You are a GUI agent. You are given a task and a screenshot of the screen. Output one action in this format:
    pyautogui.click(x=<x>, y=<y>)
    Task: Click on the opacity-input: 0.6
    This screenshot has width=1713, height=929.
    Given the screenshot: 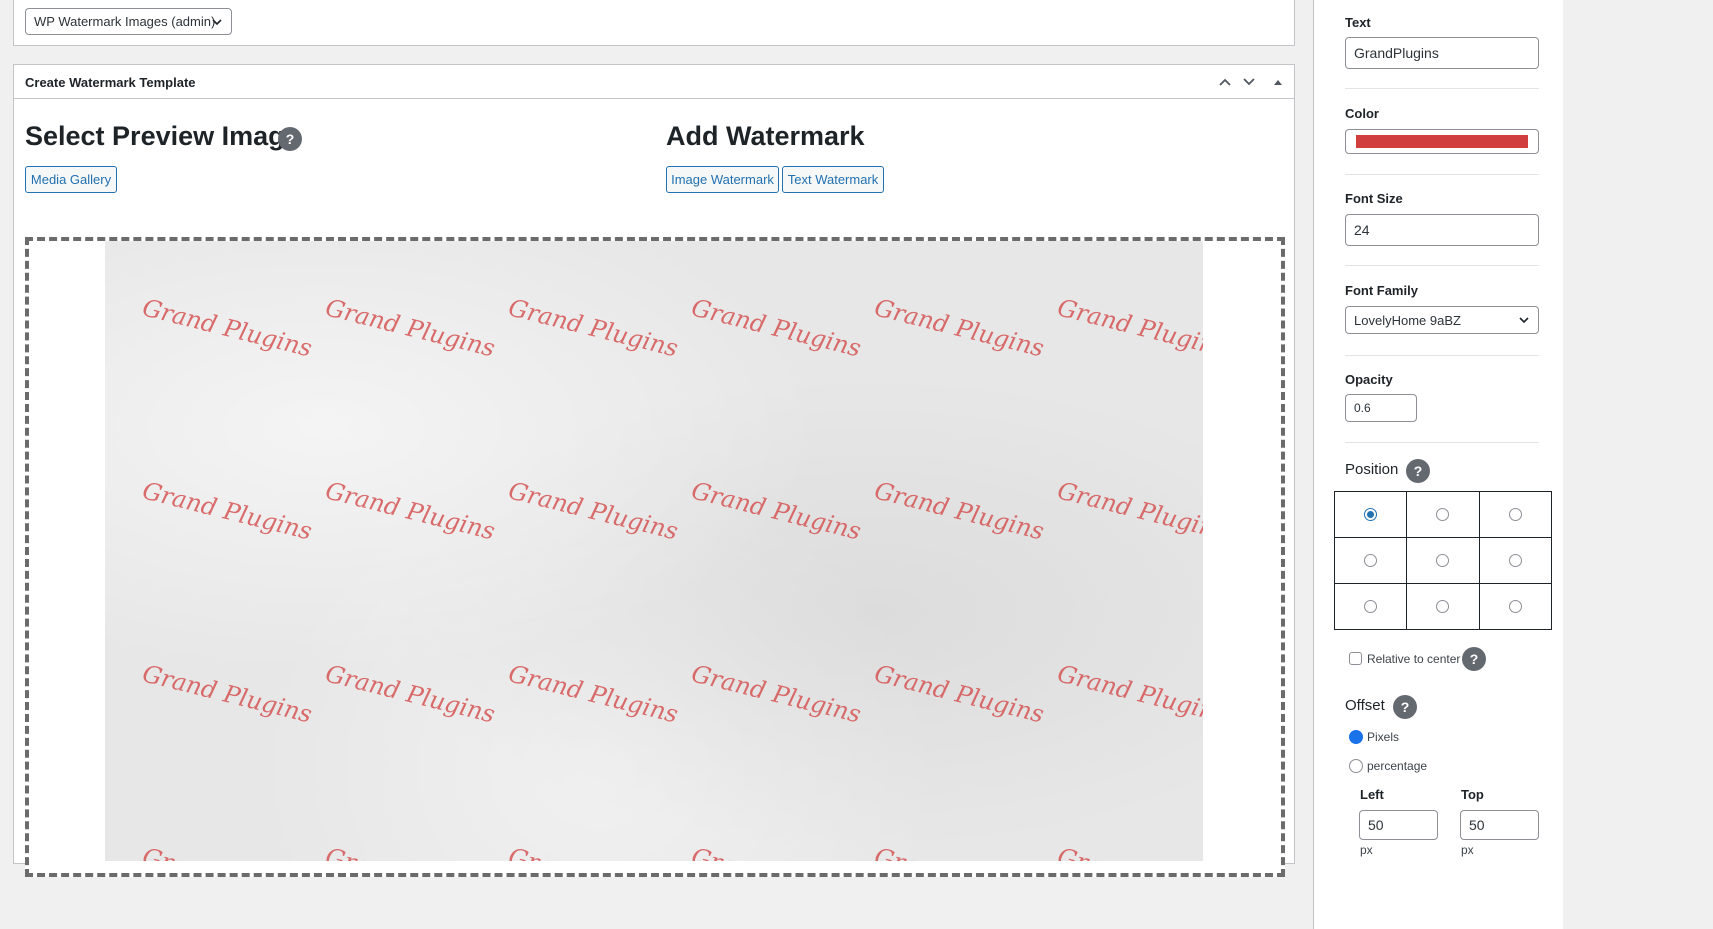 What is the action you would take?
    pyautogui.click(x=1381, y=408)
    